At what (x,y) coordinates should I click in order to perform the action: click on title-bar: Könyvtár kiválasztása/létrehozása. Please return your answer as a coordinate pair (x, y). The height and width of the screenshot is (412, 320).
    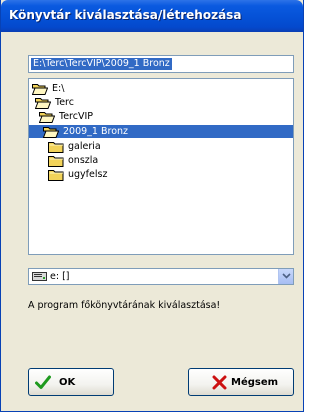
    Looking at the image, I should click on (152, 16).